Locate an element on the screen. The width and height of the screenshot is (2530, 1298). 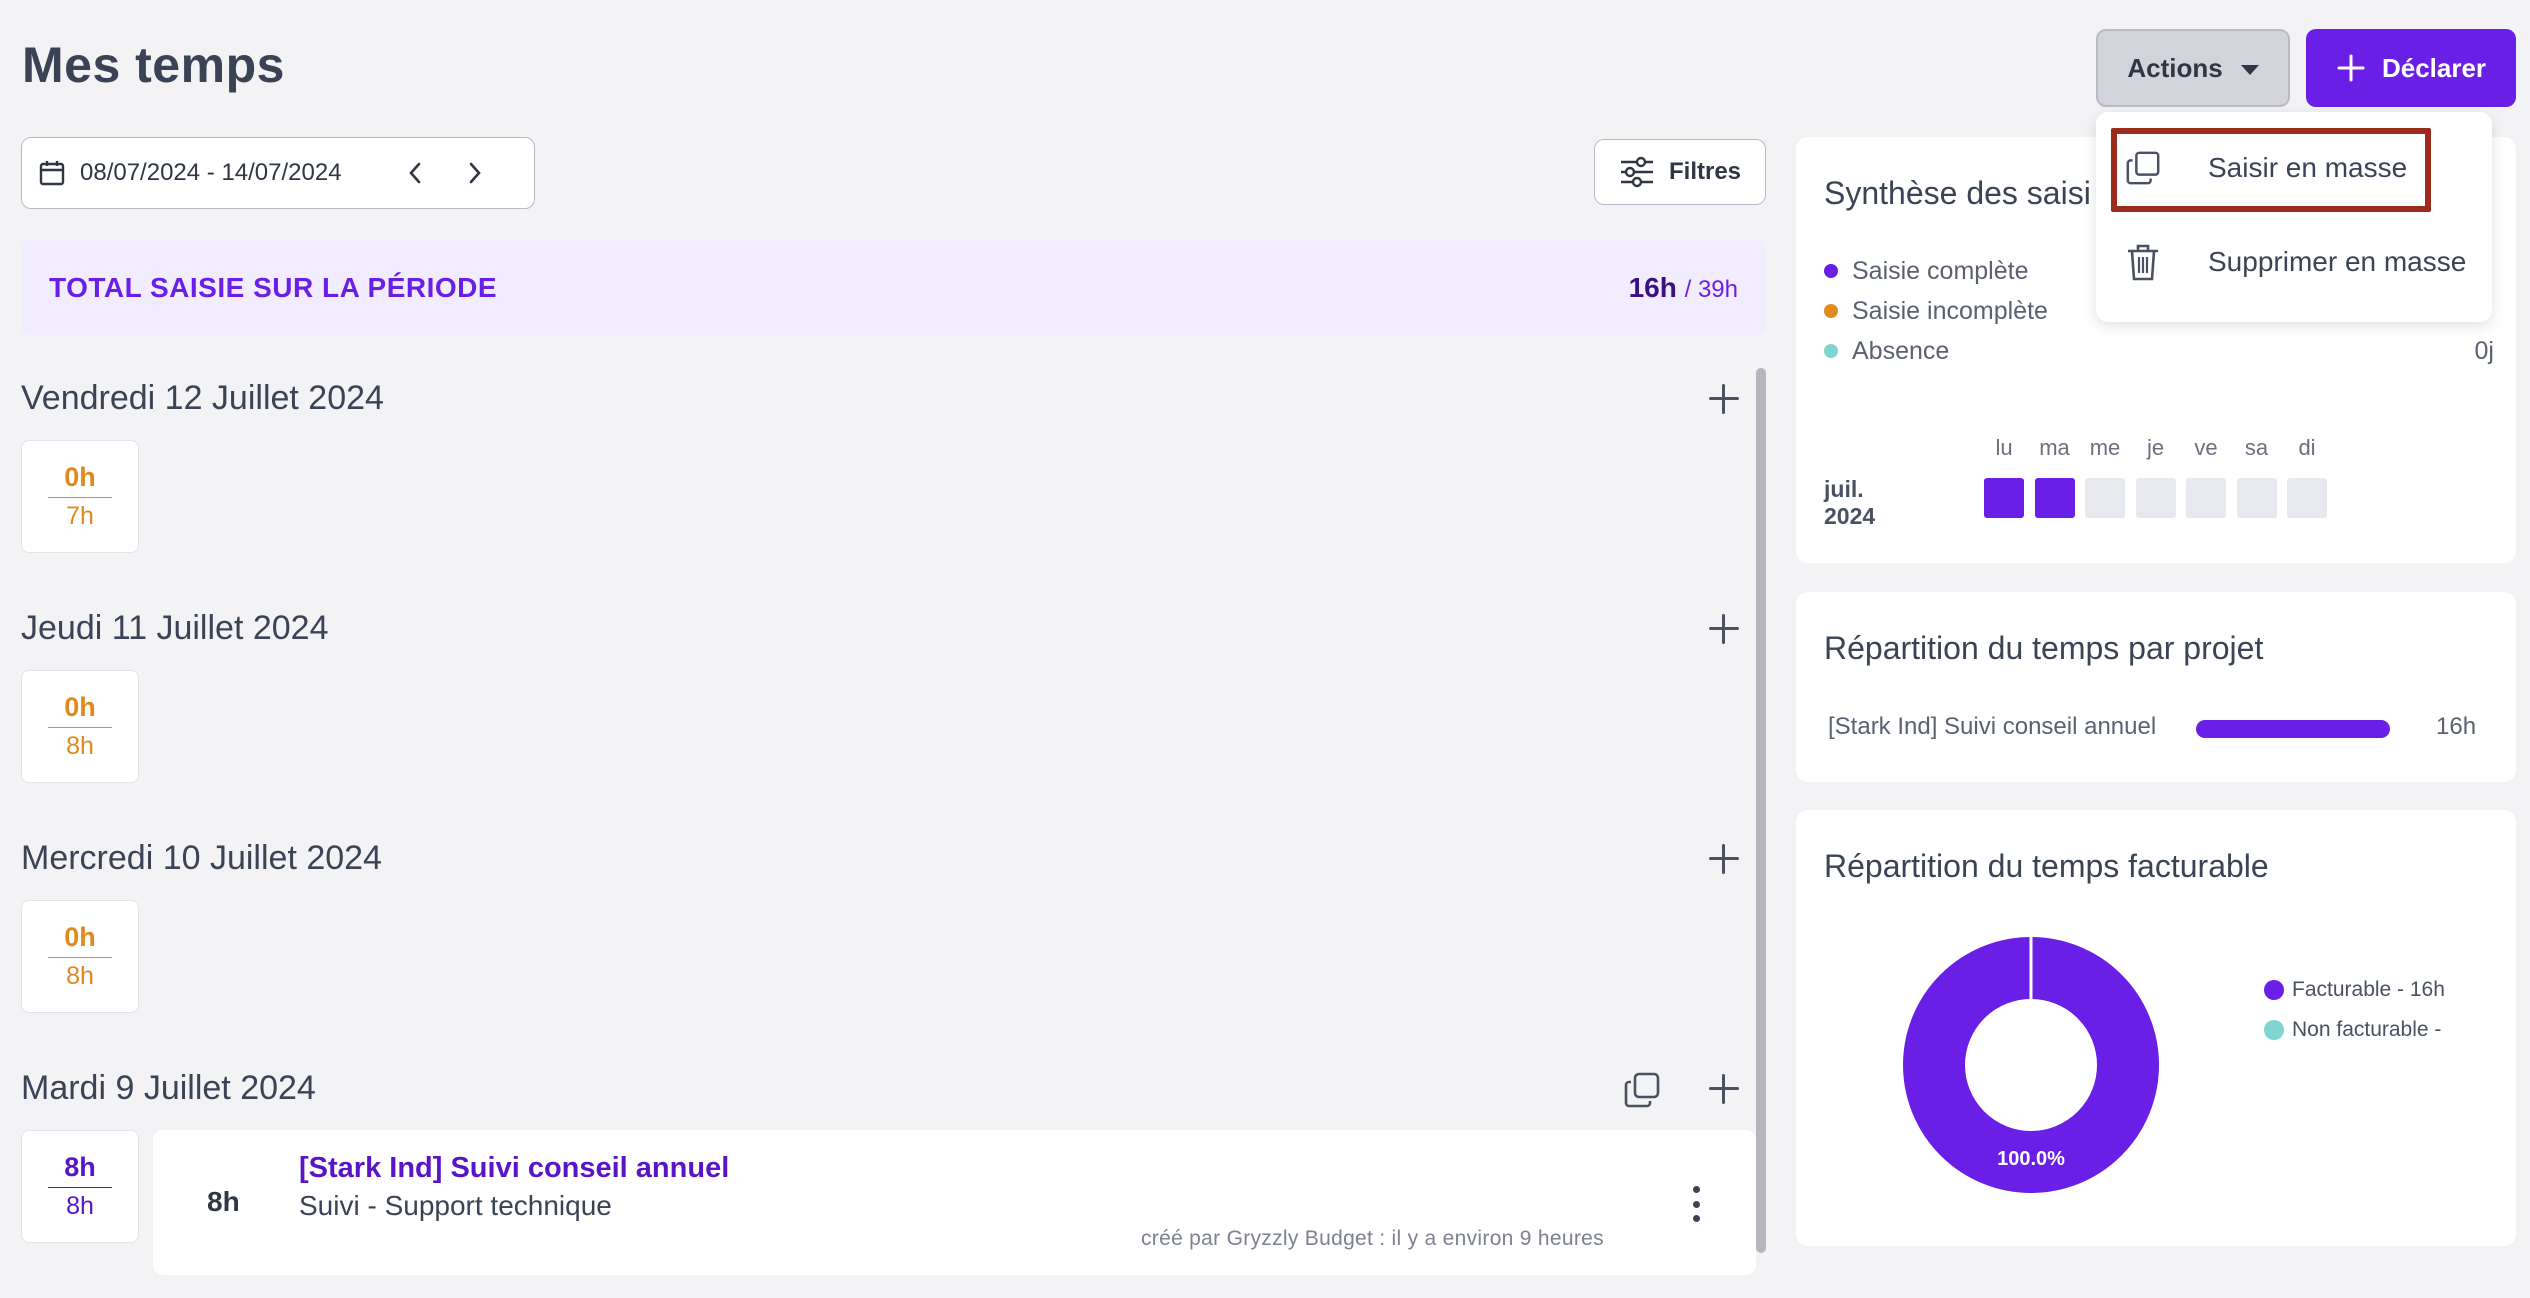
trash-icon is located at coordinates (2143, 262).